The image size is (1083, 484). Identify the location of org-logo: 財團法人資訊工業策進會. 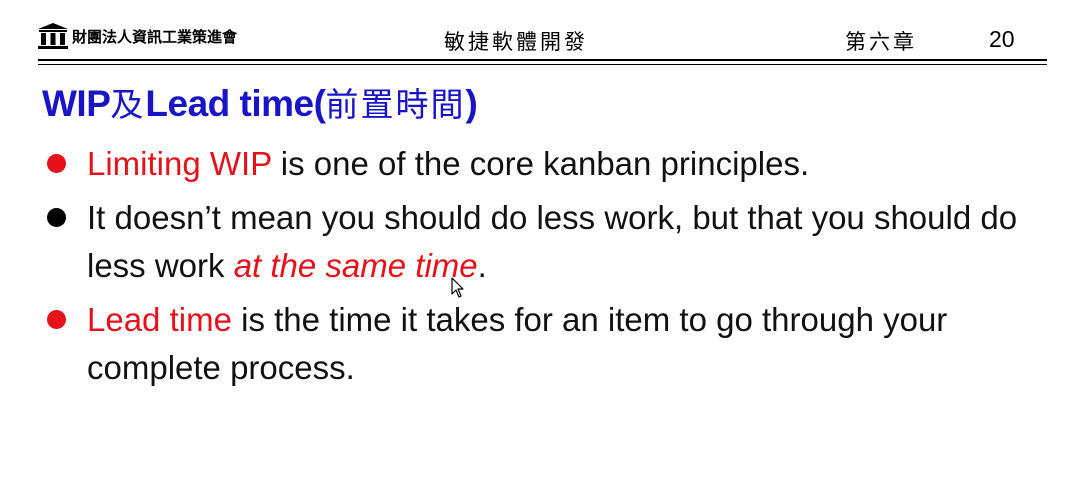
(137, 36).